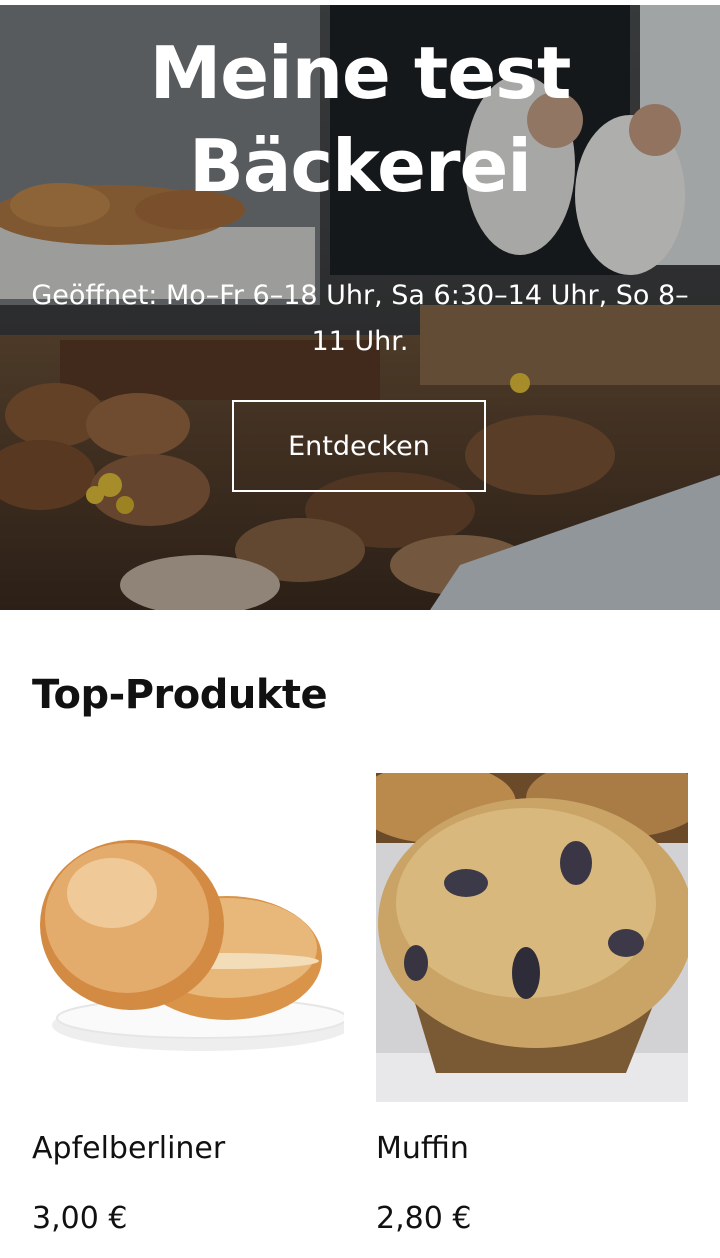  What do you see at coordinates (359, 446) in the screenshot?
I see `discover-button: Entdecken` at bounding box center [359, 446].